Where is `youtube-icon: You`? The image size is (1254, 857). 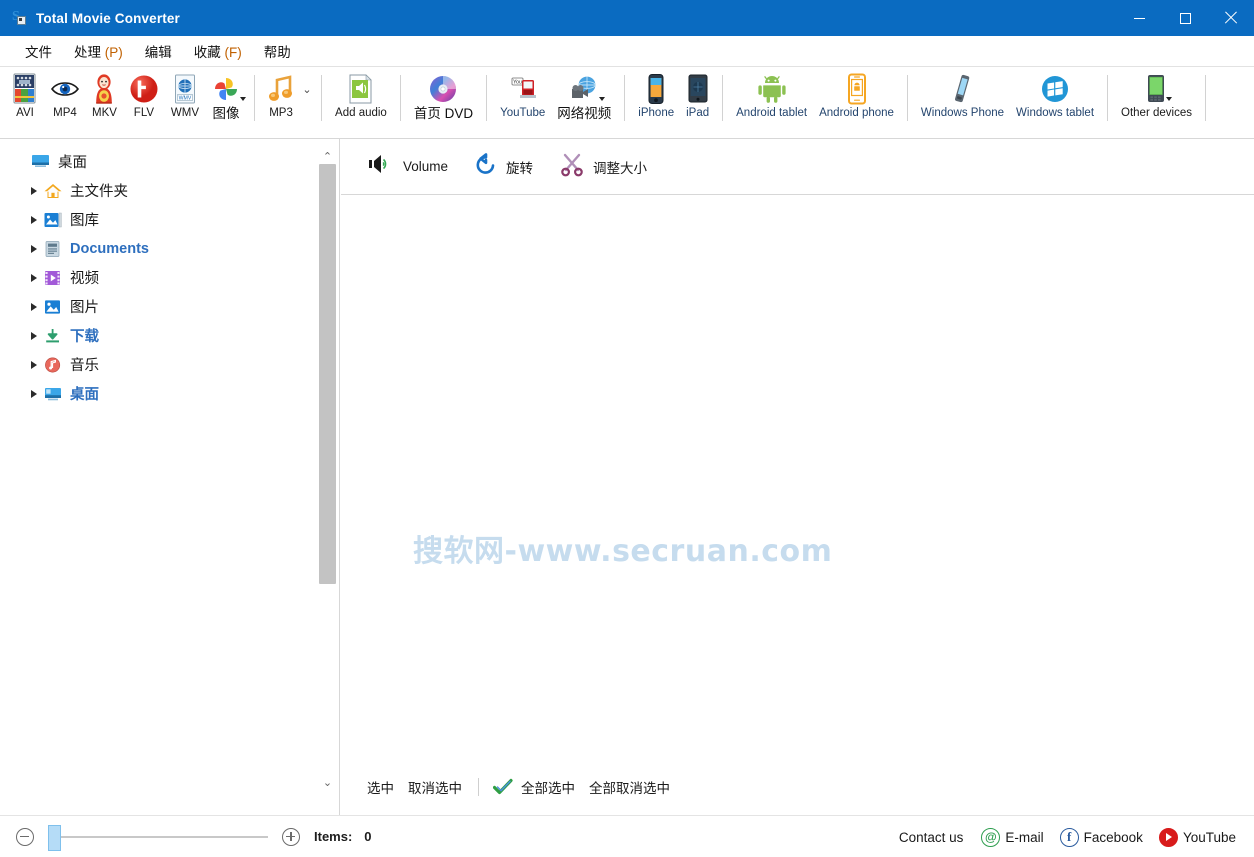 youtube-icon: You is located at coordinates (523, 89).